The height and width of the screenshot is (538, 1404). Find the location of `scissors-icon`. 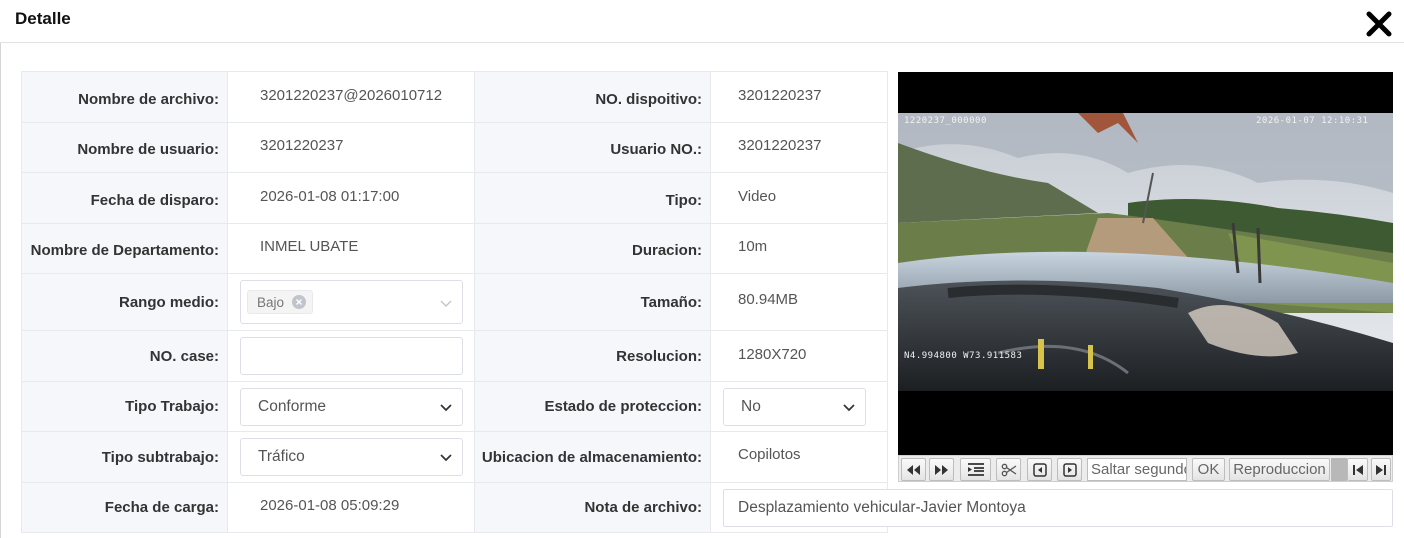

scissors-icon is located at coordinates (1008, 469).